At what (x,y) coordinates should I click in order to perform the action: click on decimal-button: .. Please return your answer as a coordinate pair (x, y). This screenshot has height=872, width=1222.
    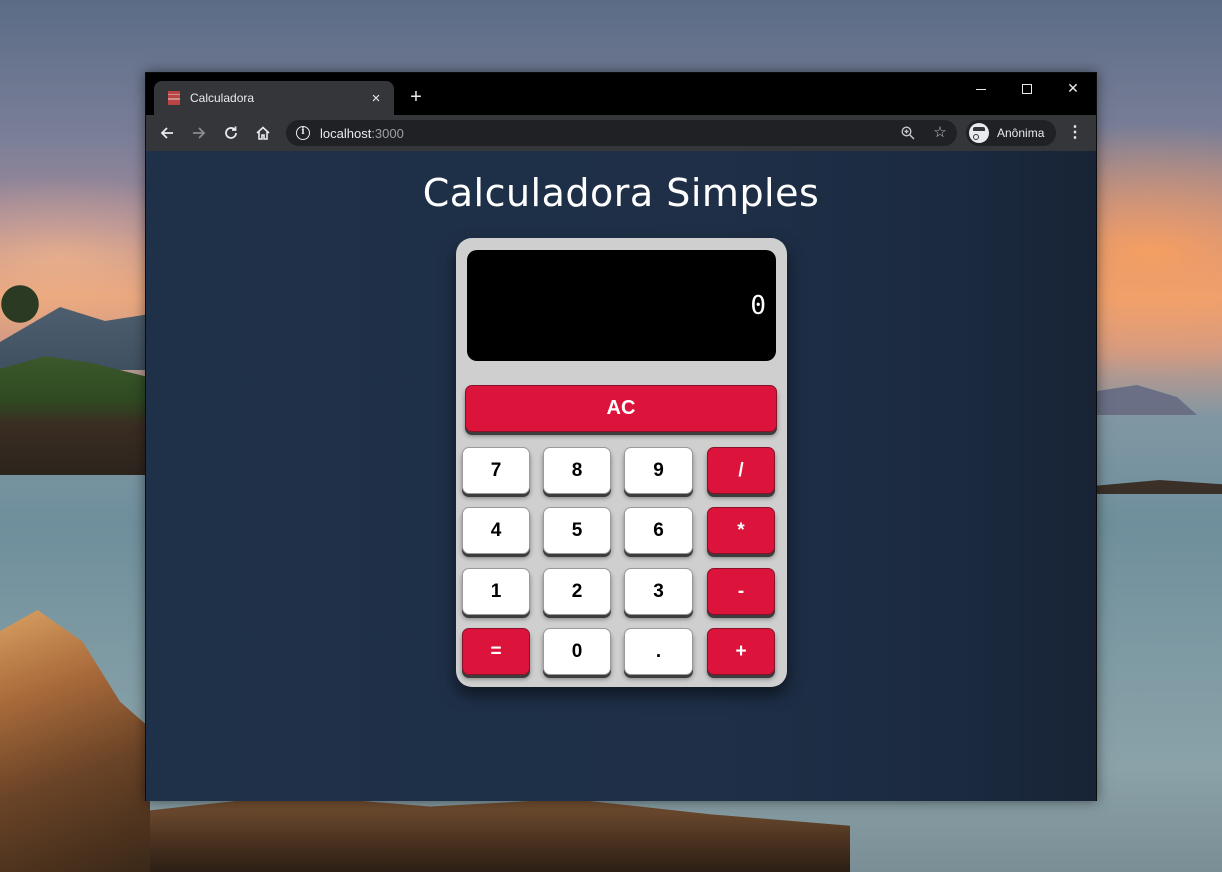
    Looking at the image, I should click on (658, 651).